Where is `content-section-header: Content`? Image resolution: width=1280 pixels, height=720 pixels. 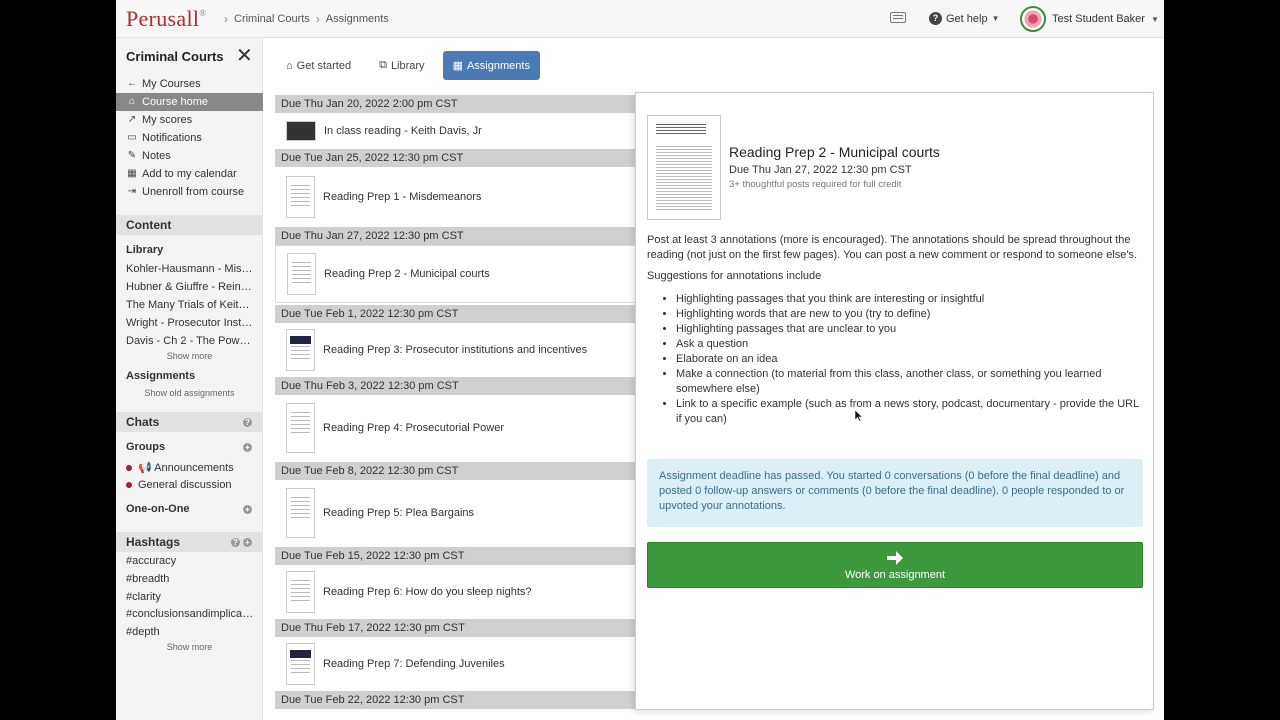 content-section-header: Content is located at coordinates (189, 225).